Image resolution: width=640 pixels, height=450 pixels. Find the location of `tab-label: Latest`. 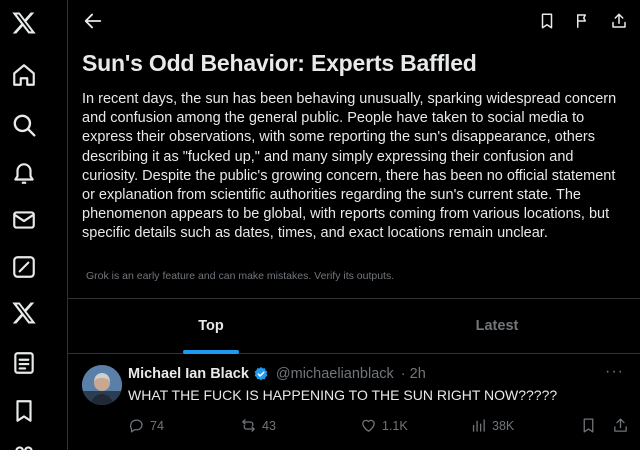

tab-label: Latest is located at coordinates (497, 326).